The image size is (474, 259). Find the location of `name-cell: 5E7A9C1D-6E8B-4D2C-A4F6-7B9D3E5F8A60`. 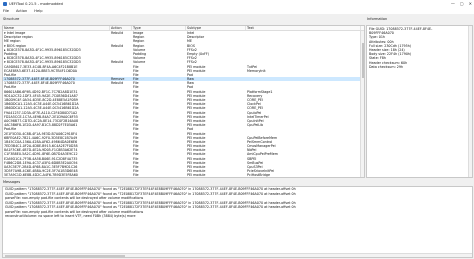

name-cell: 5E7A9C1D-6E8B-4D2C-A4F6-7B9D3E5F8A60 is located at coordinates (41, 175).